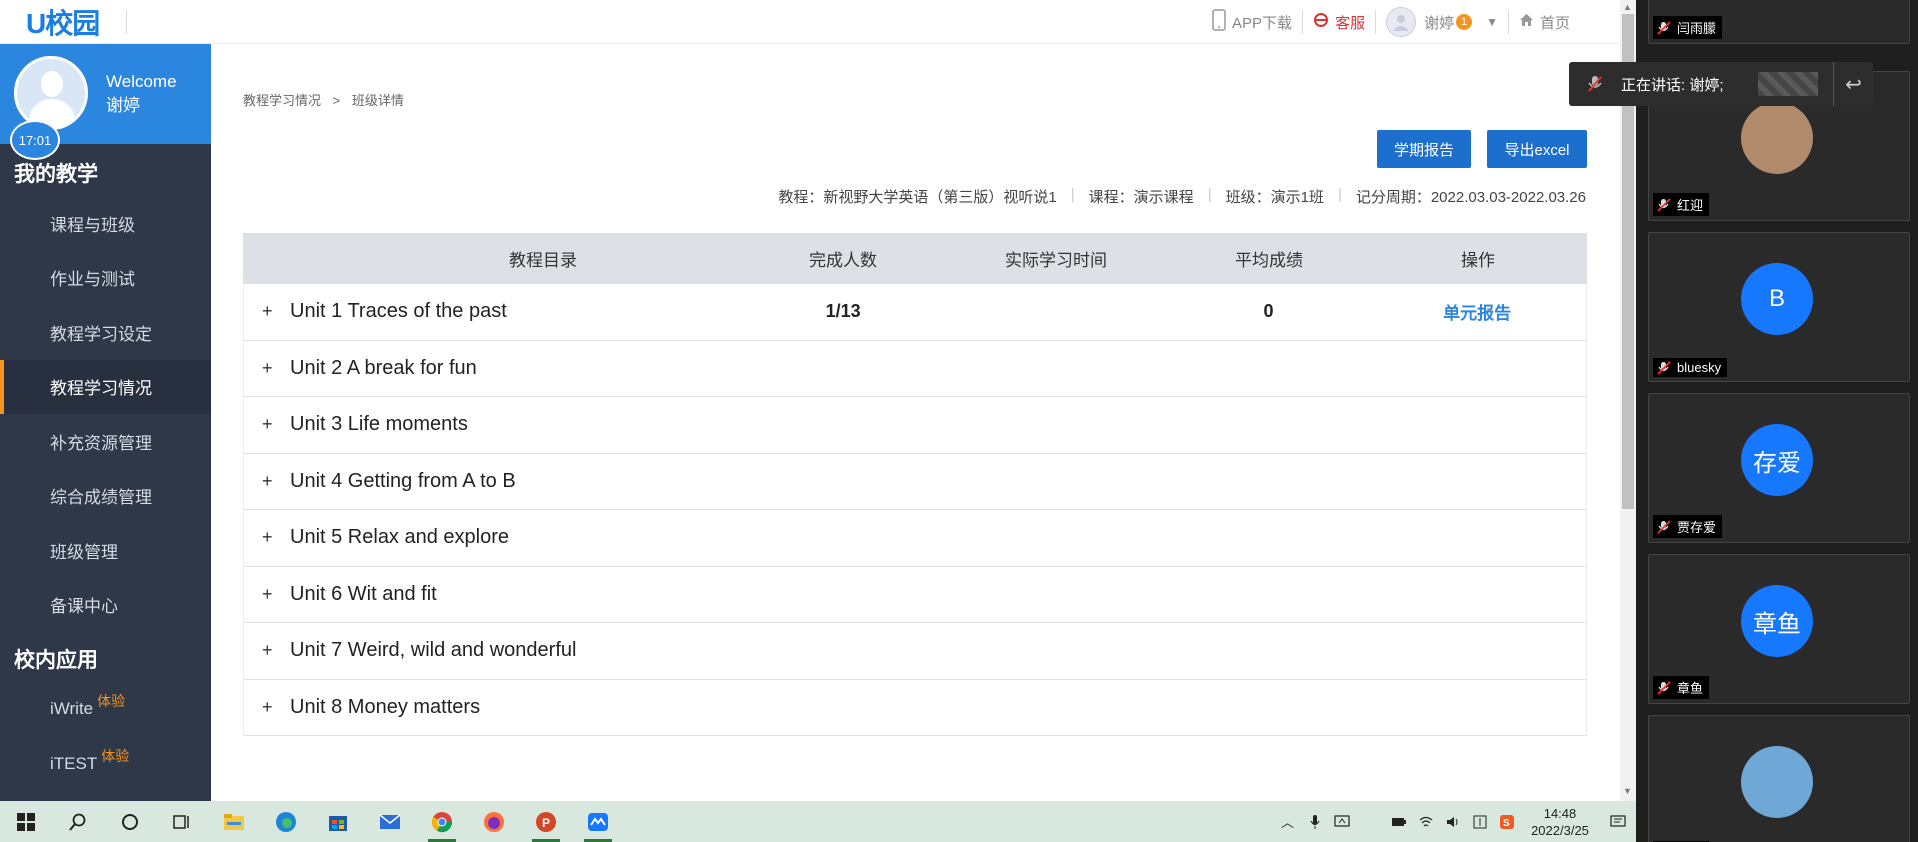  Describe the element at coordinates (105, 223) in the screenshot. I see `sidebar-item-courses: 课程与班级` at that location.